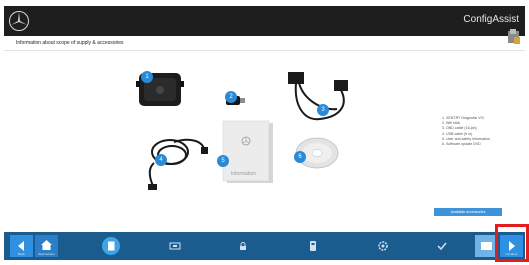 This screenshot has width=529, height=265. Describe the element at coordinates (442, 246) in the screenshot. I see `step-indicator-check-icon` at that location.